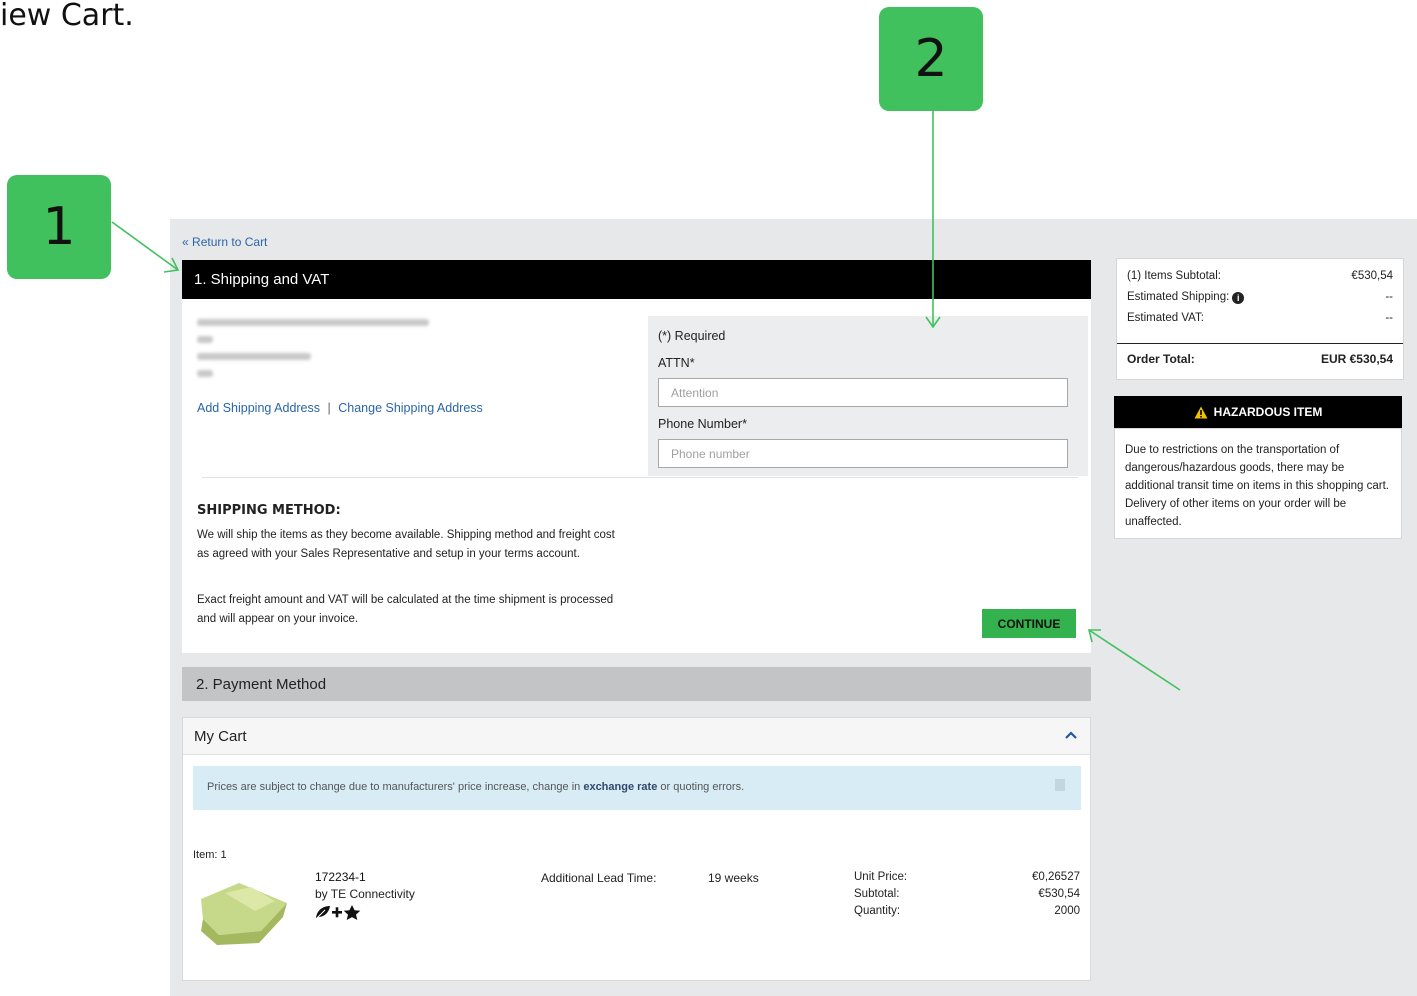 The width and height of the screenshot is (1417, 996). I want to click on contact-form: (*) Required ATTN* Phone Number*, so click(868, 396).